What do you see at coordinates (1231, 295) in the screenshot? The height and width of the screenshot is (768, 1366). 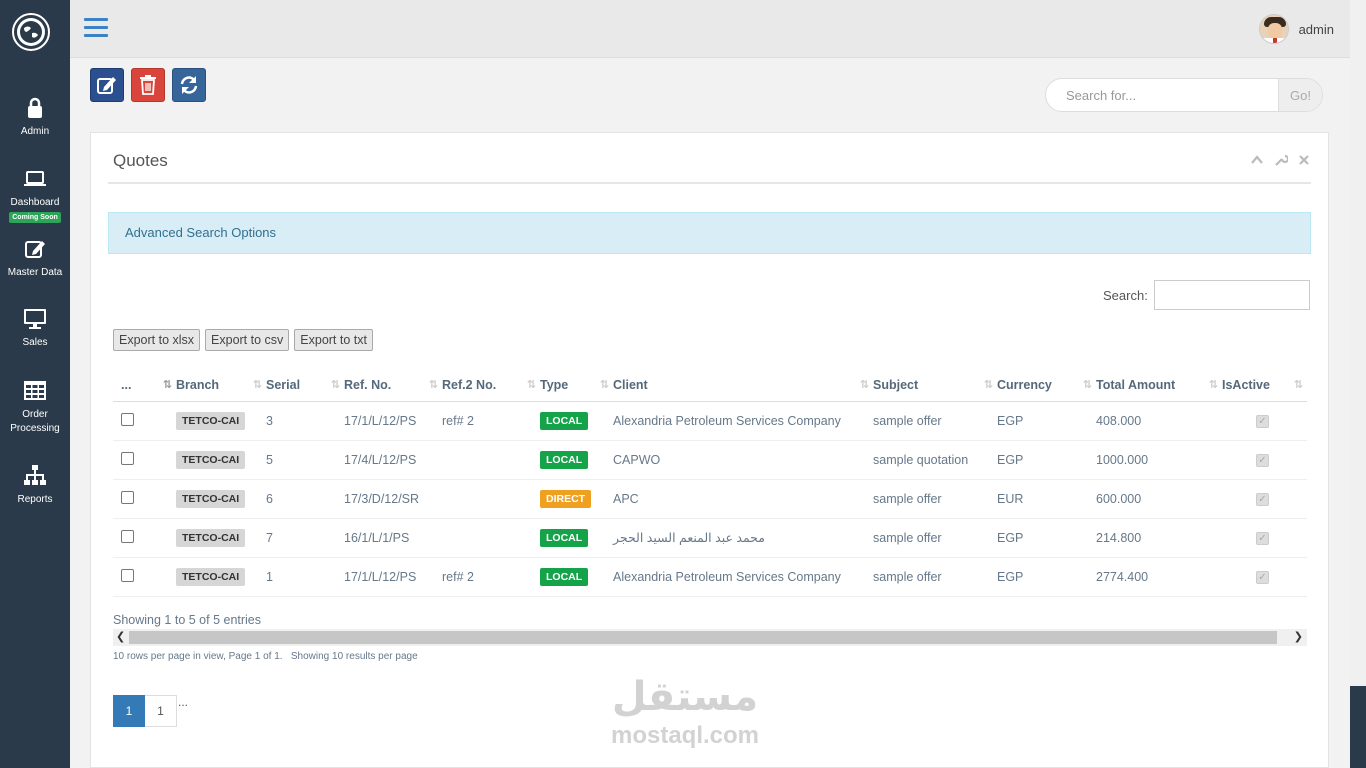 I see `table-search-input` at bounding box center [1231, 295].